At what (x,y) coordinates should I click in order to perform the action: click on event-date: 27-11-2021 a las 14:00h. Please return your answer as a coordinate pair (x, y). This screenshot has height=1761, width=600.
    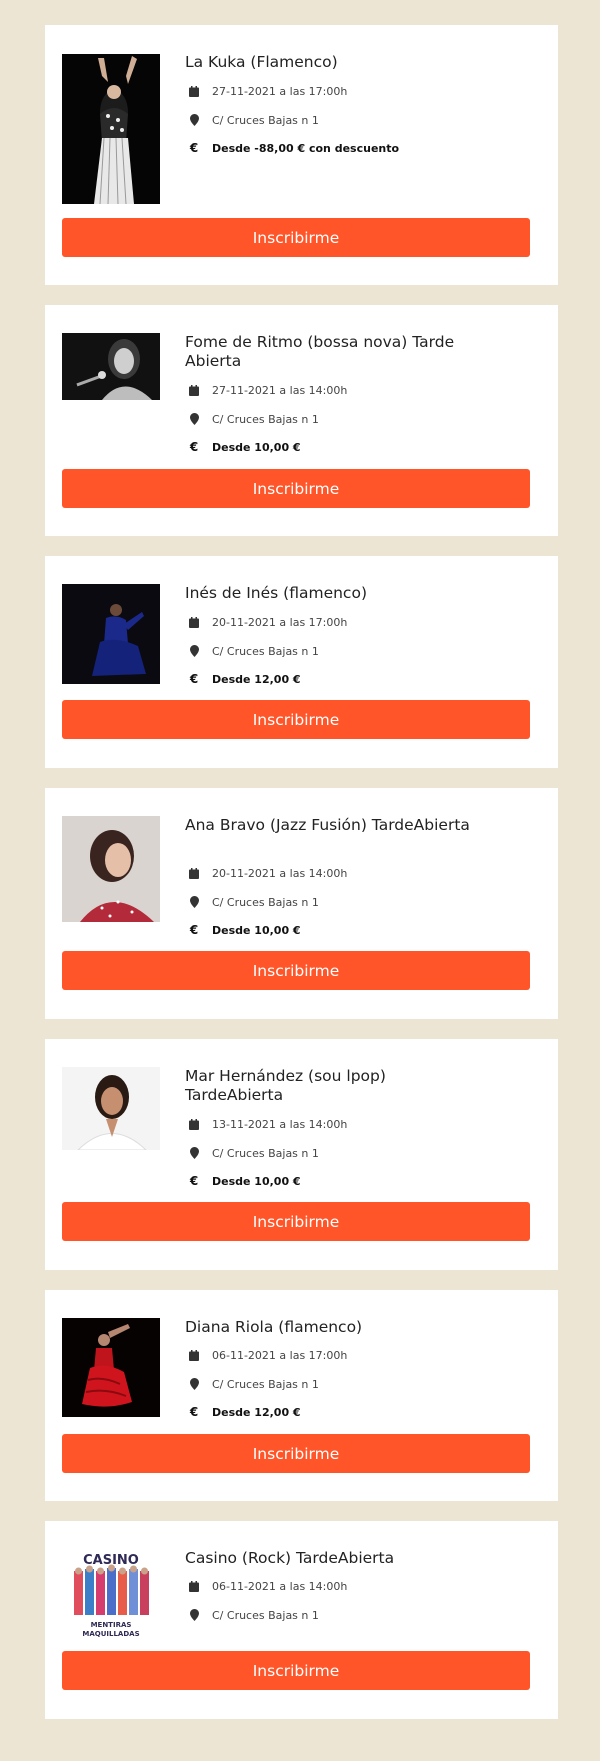
    Looking at the image, I should click on (267, 390).